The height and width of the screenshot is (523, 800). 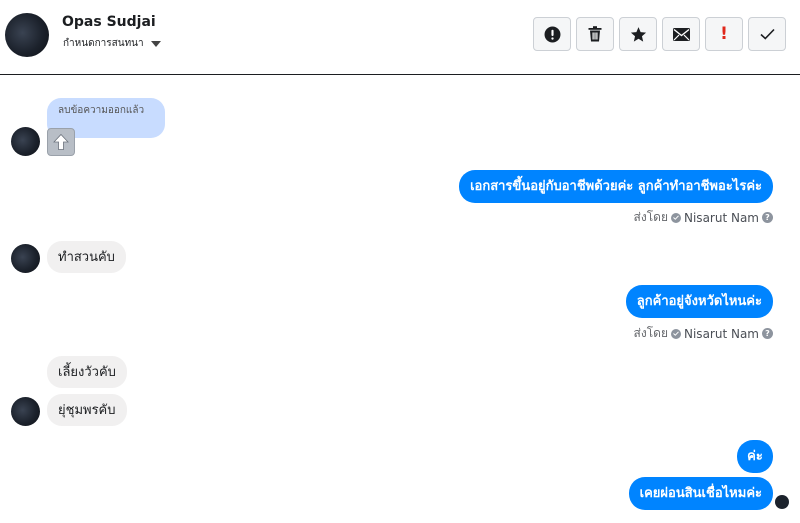 I want to click on outgoing-message-text: ลูกค้าอยู่จังหวัดไหนค่ะ, so click(x=699, y=301).